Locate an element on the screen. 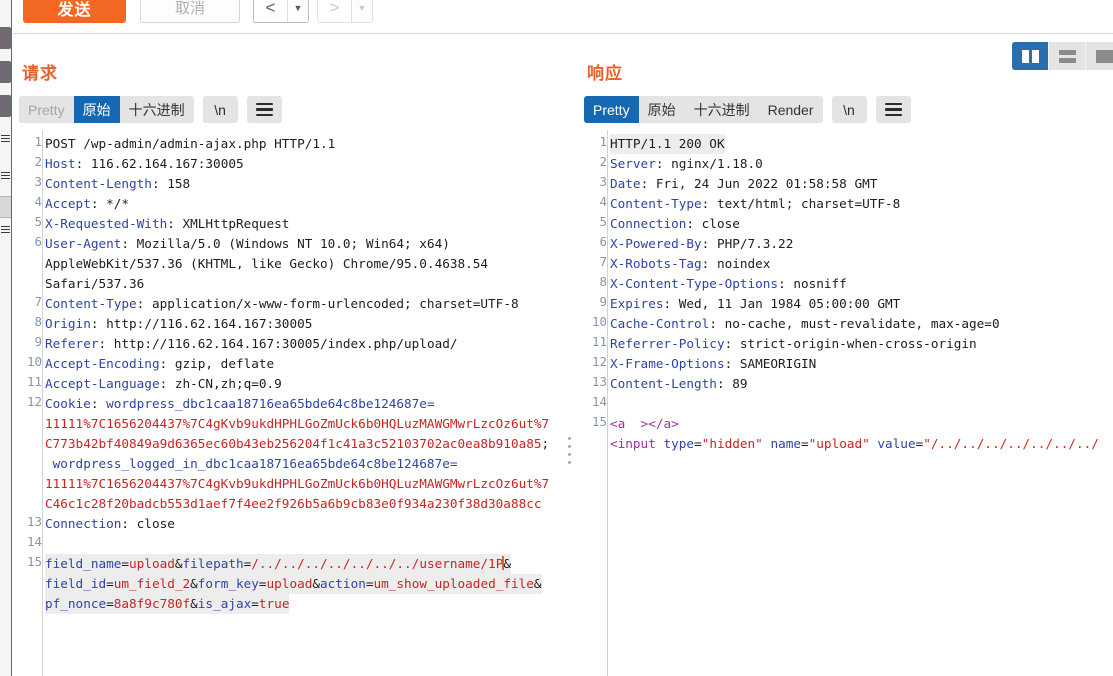  code-span: Cookie is located at coordinates (68, 403).